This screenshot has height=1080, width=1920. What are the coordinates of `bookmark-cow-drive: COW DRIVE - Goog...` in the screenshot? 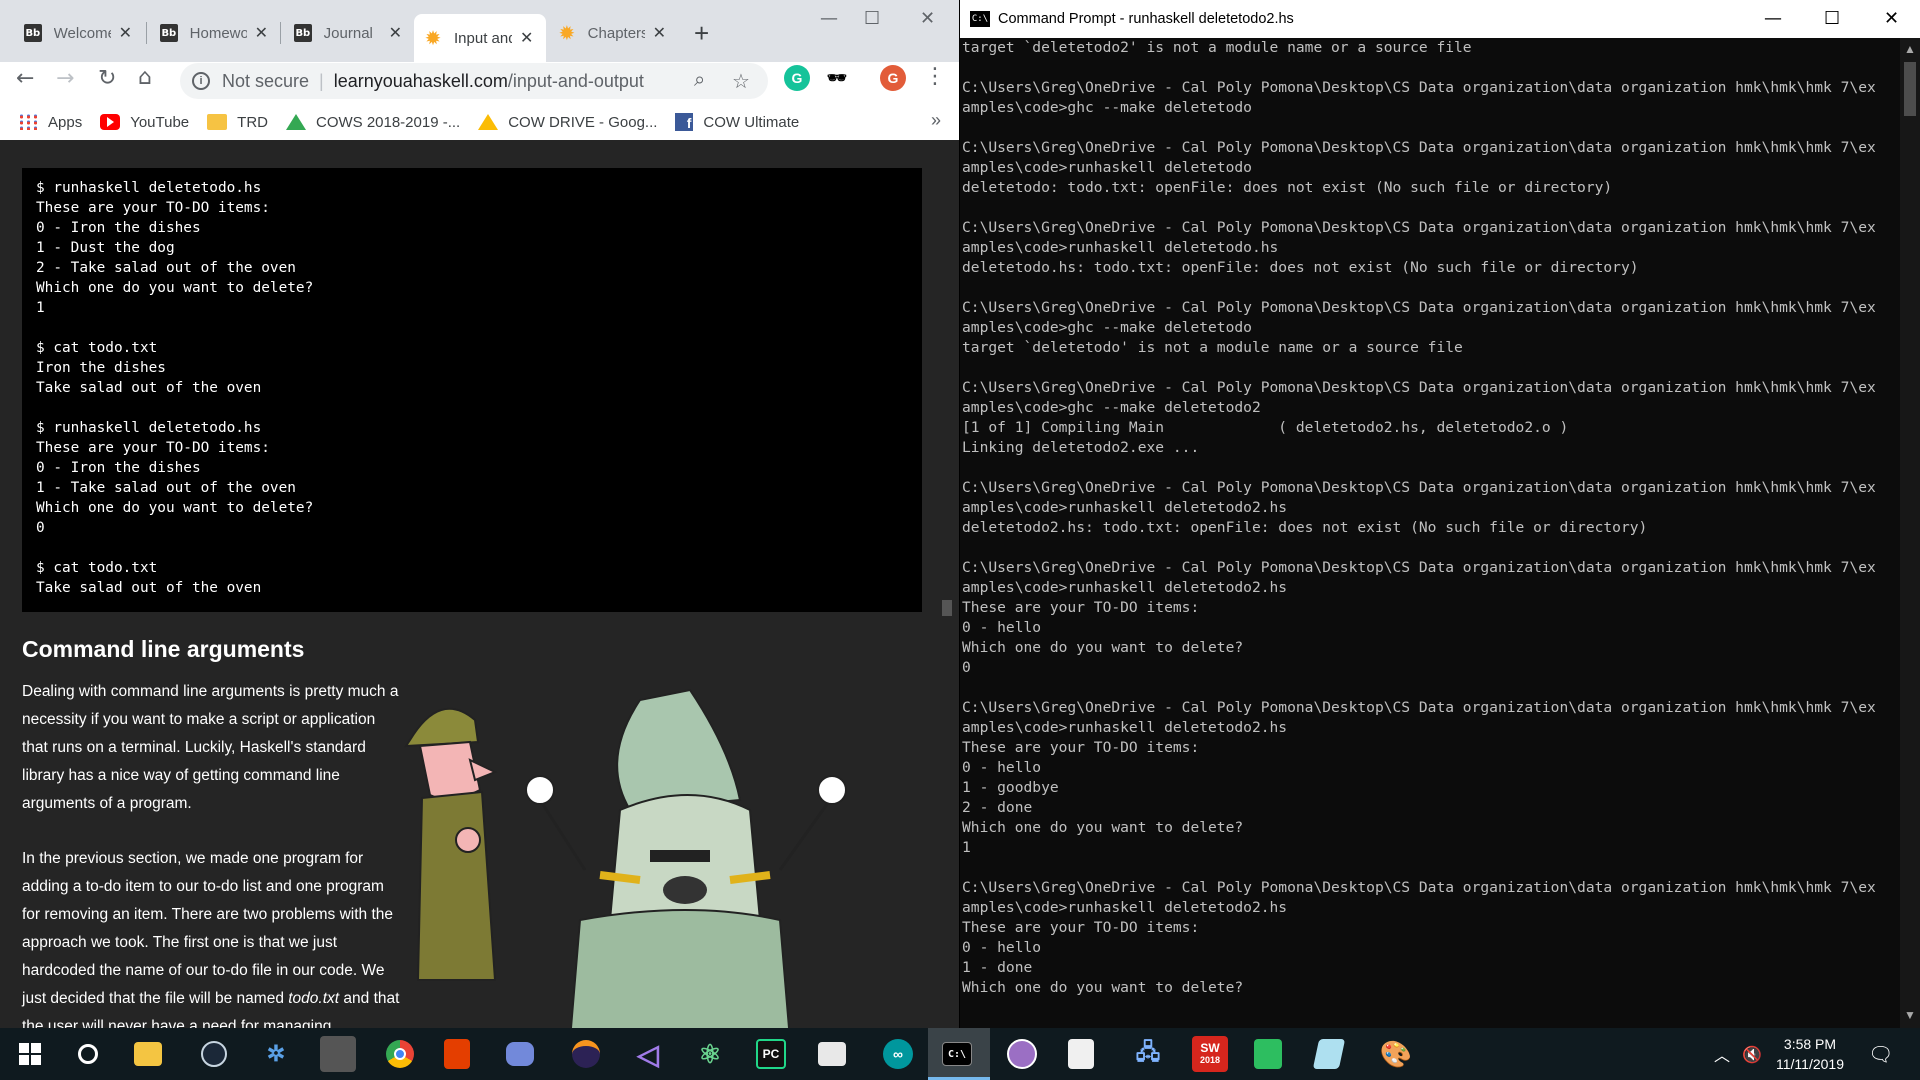 It's located at (567, 122).